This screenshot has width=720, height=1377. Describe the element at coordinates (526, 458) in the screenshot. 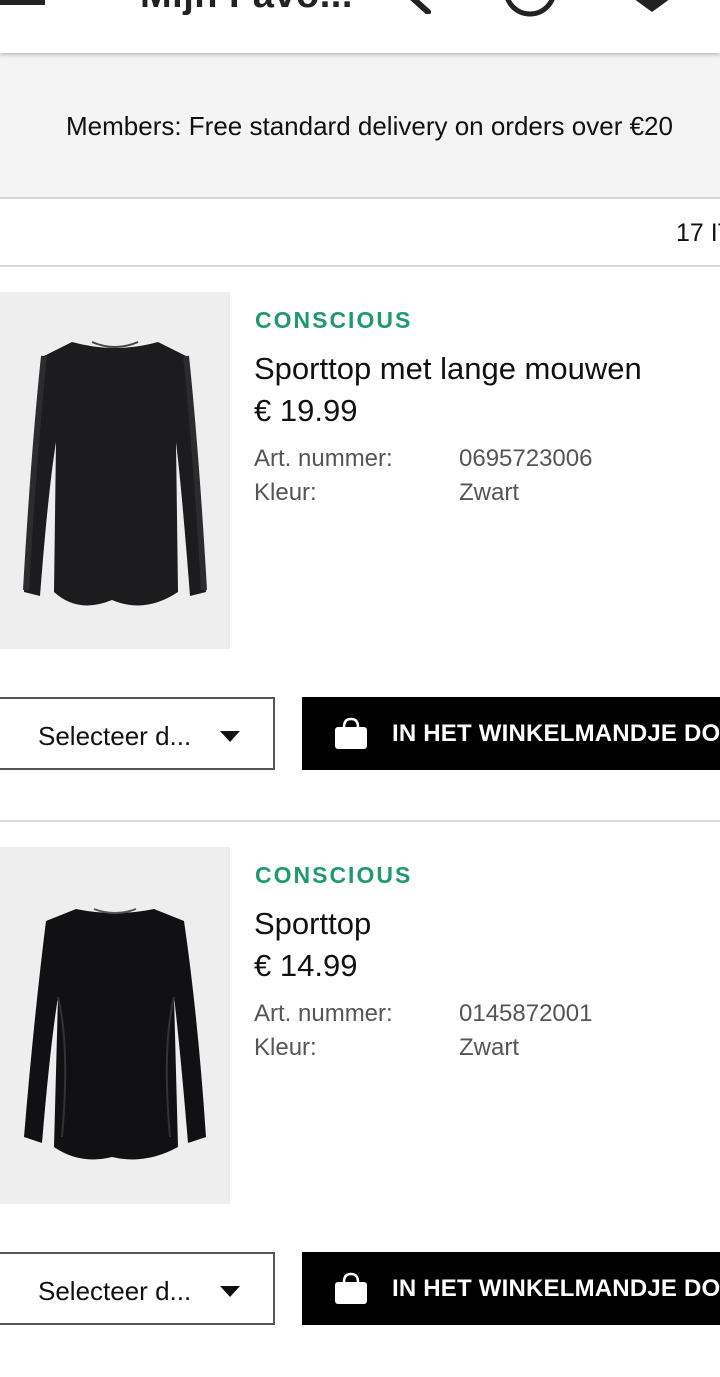

I see `article-number-value: 0695723006` at that location.